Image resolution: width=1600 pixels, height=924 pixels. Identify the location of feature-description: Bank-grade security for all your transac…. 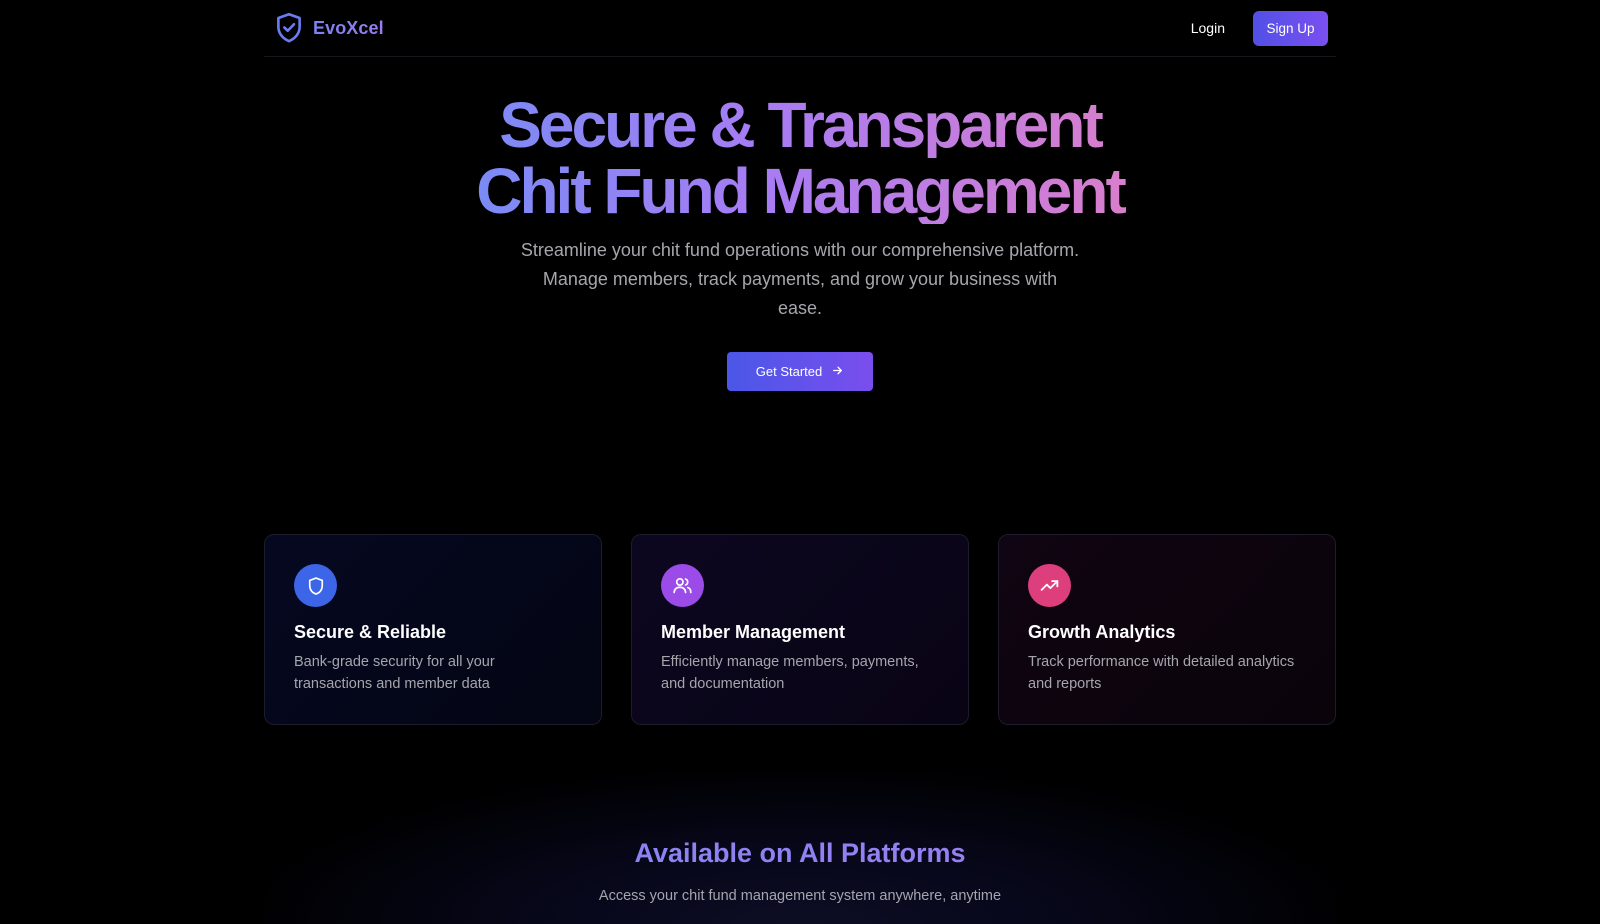
(394, 673).